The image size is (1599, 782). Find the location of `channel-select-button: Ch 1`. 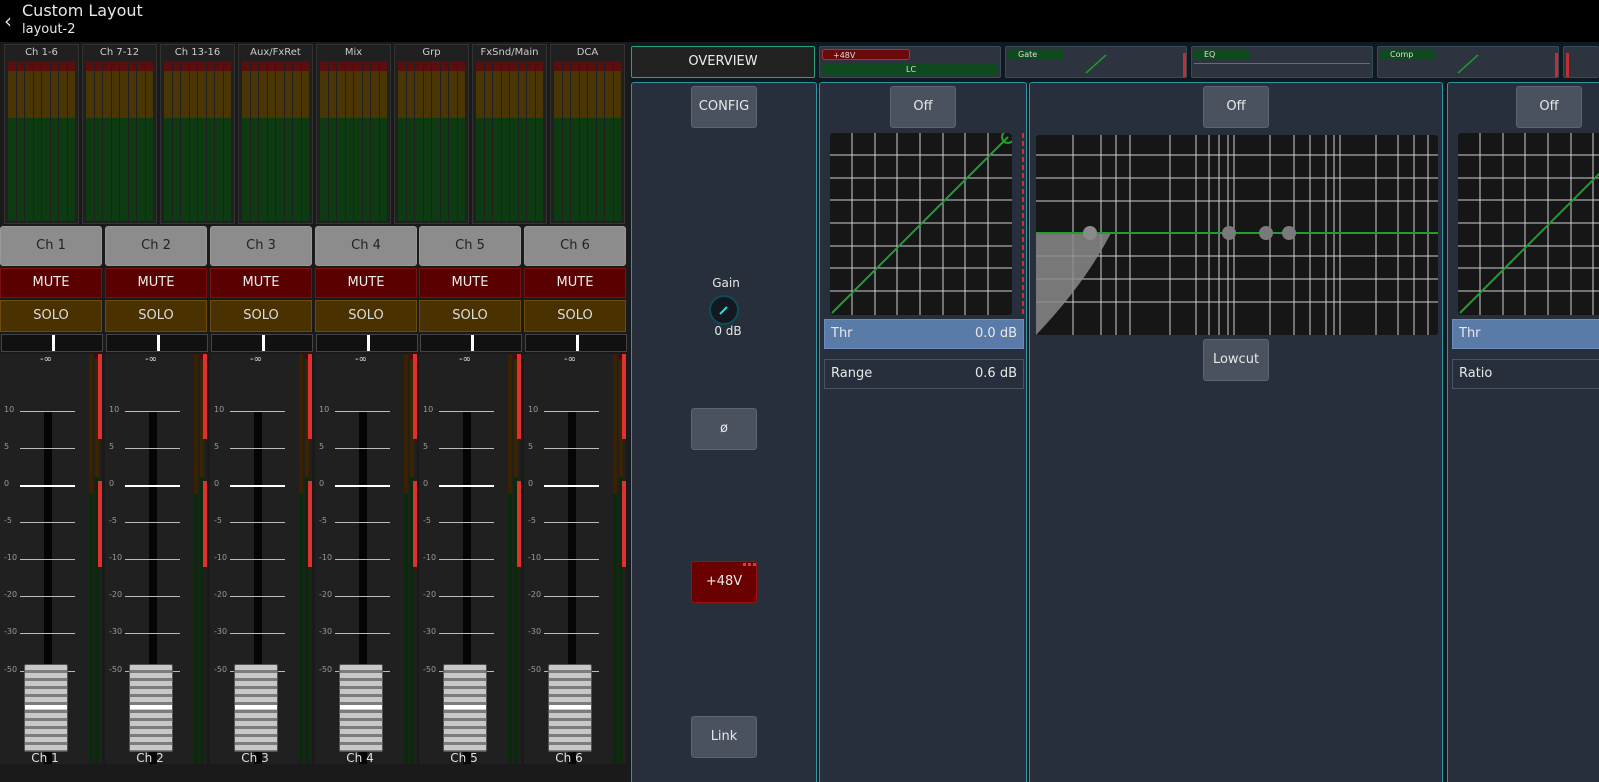

channel-select-button: Ch 1 is located at coordinates (51, 246).